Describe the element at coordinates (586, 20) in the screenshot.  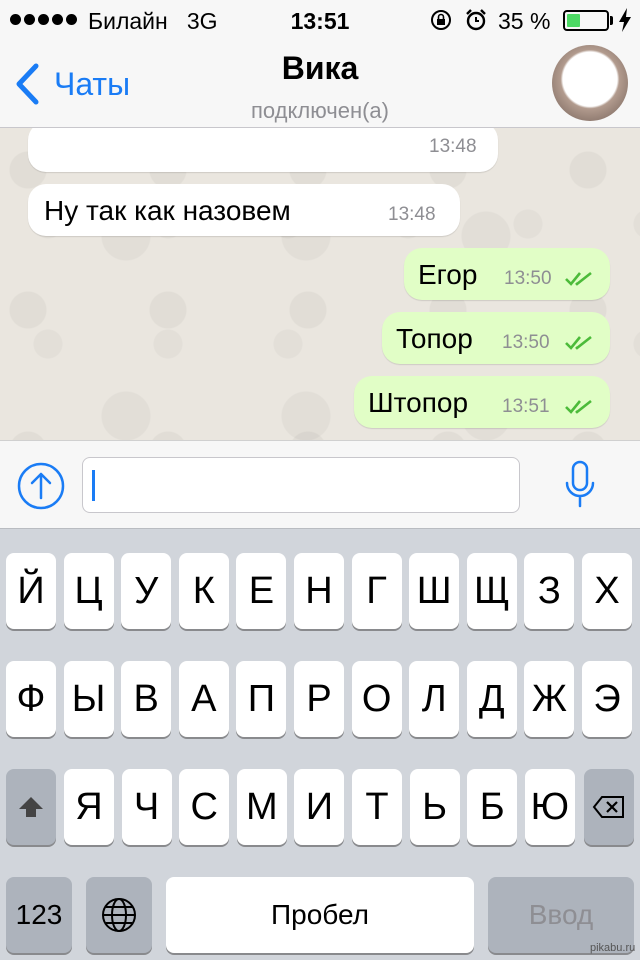
I see `battery-icon` at that location.